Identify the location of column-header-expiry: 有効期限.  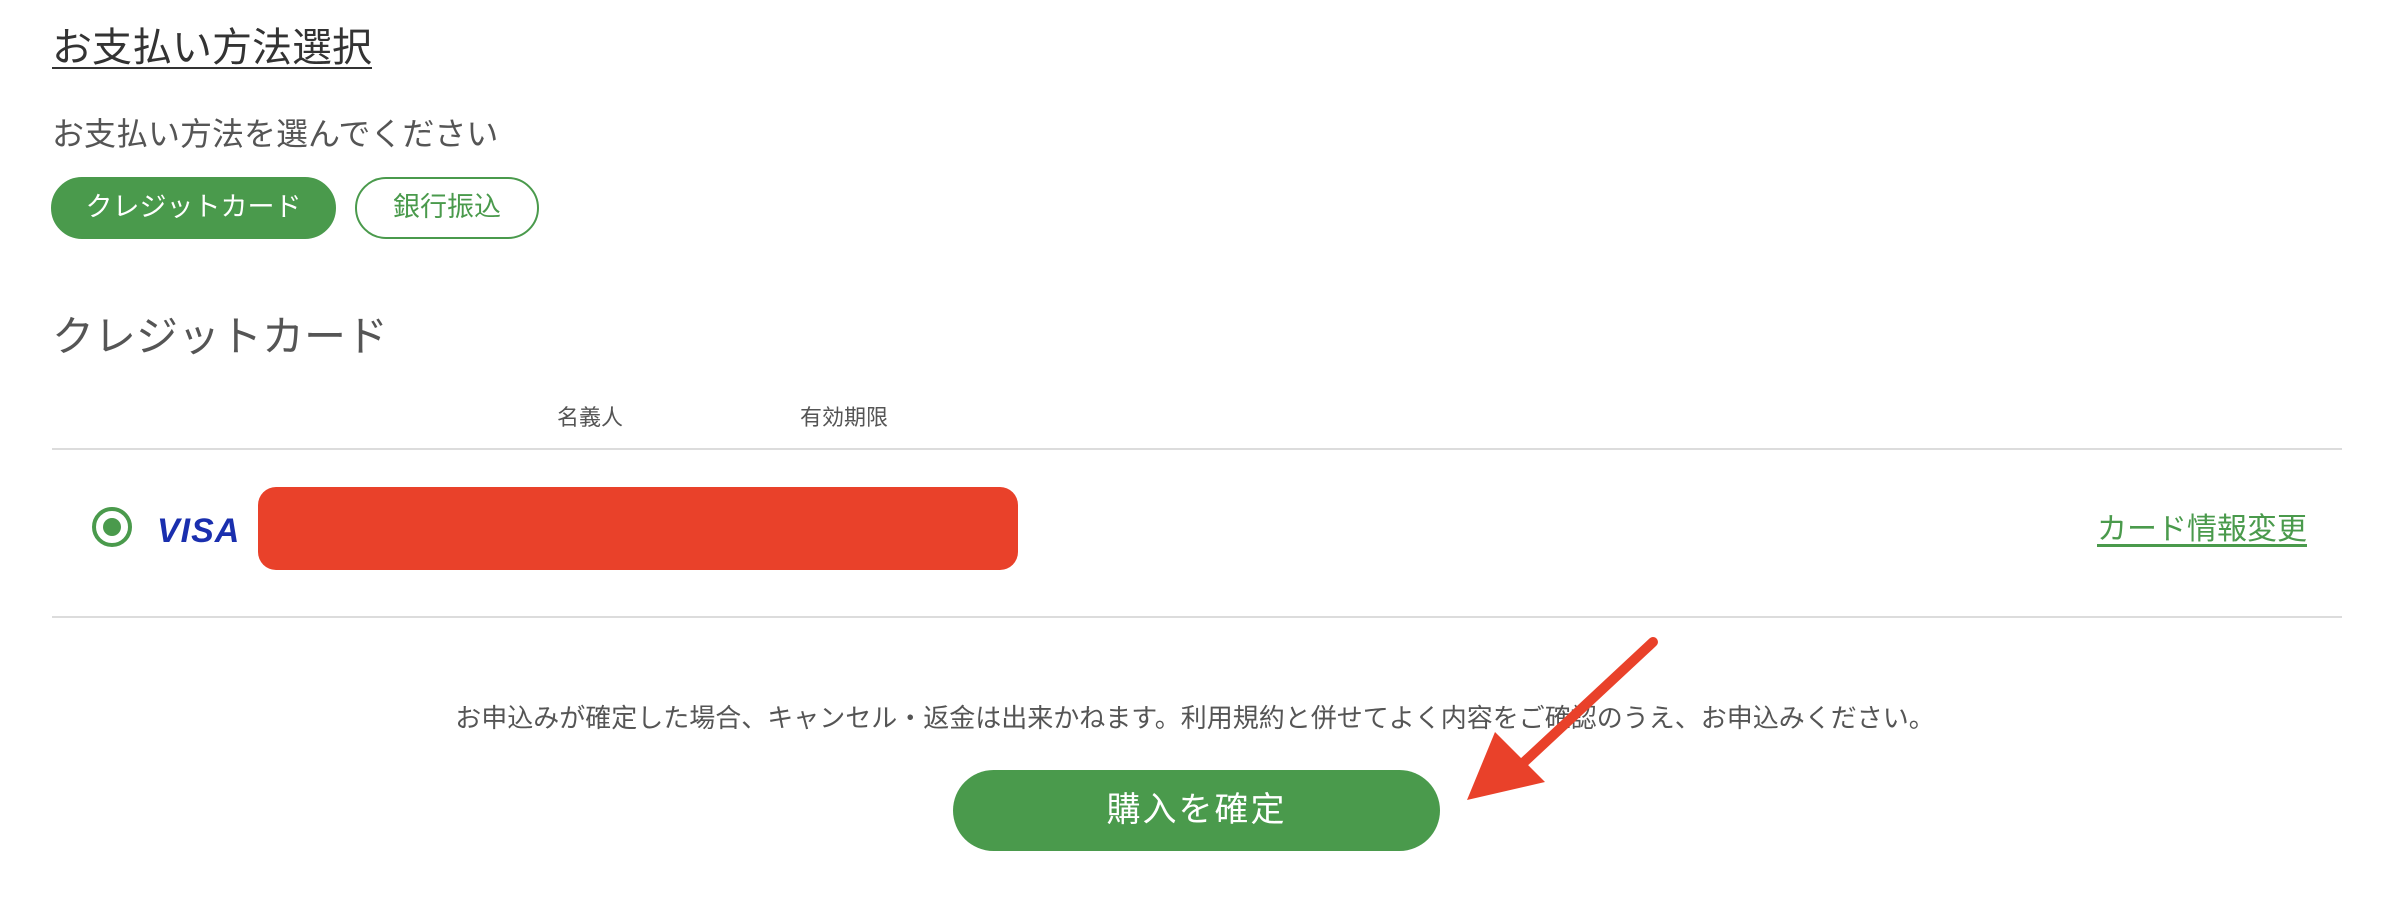
(844, 418).